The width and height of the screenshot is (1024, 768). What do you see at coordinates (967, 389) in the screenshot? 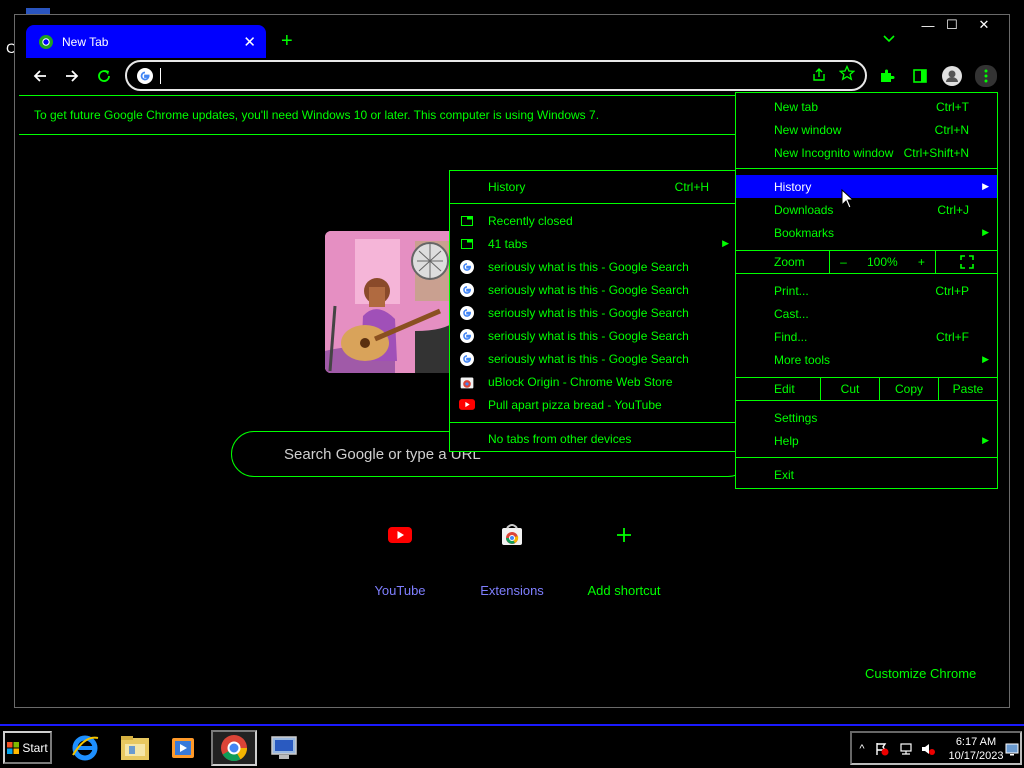
I see `paste-button: Paste` at bounding box center [967, 389].